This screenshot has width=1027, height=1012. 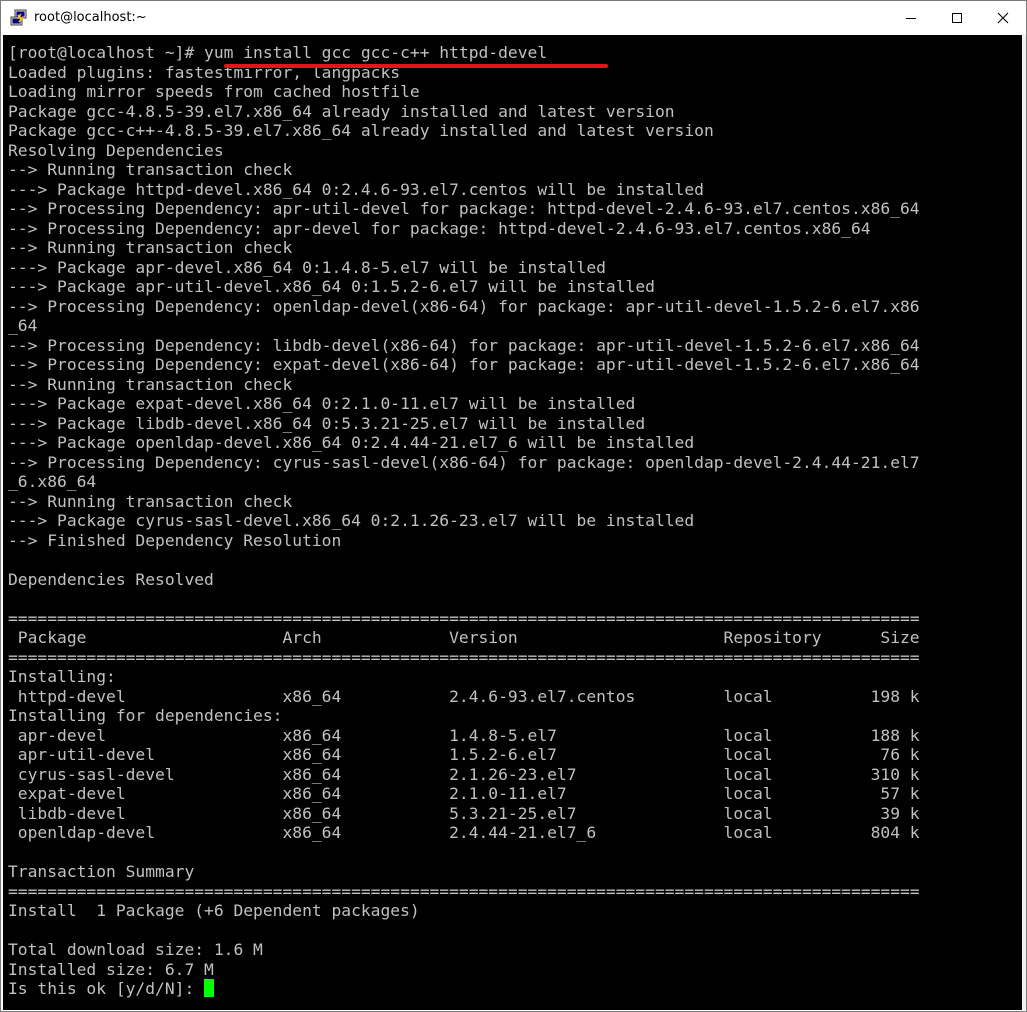 I want to click on output-line: Resolving Dependencies, so click(x=116, y=150).